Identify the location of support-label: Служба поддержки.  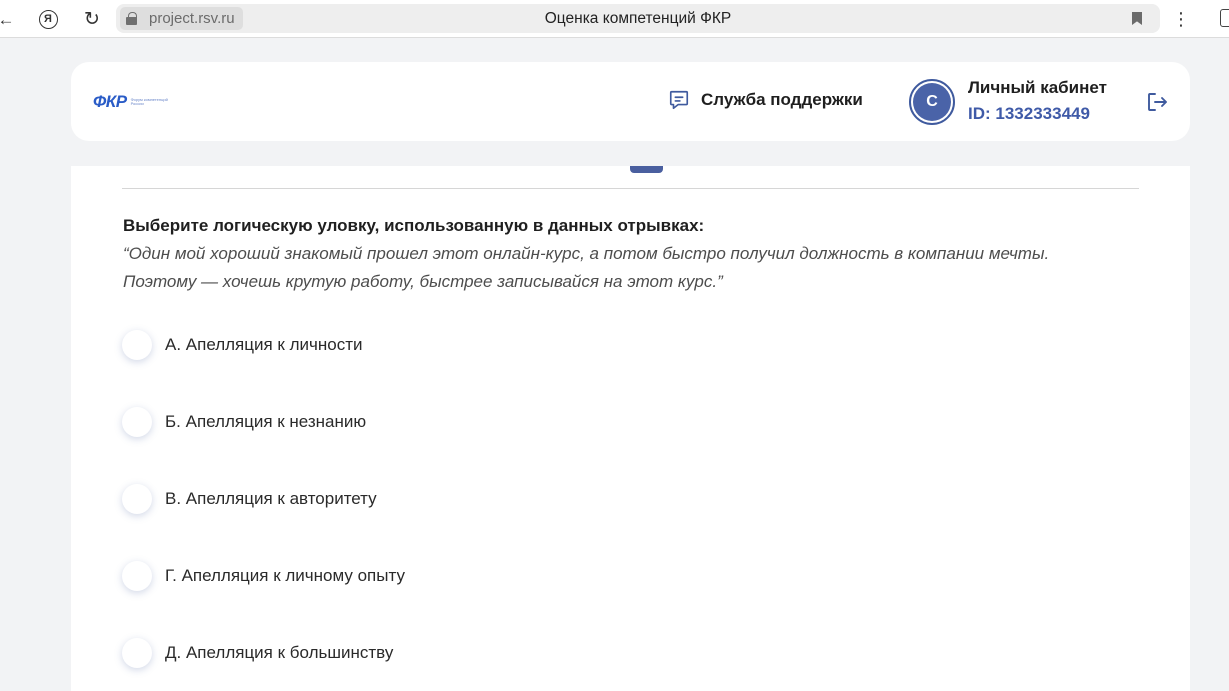
(782, 99).